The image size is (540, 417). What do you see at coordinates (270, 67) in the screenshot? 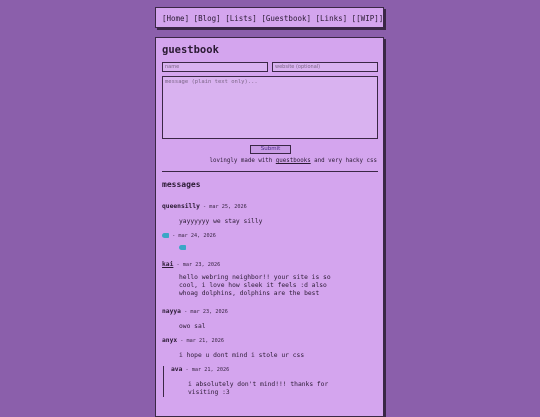
I see `input-row: name website (optional)` at bounding box center [270, 67].